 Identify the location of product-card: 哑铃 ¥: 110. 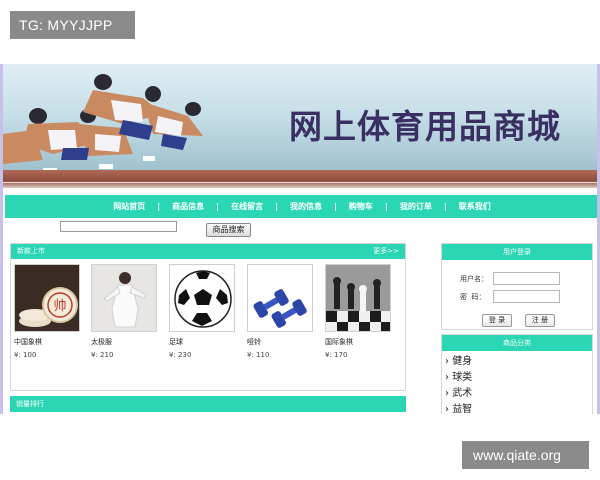
(282, 311).